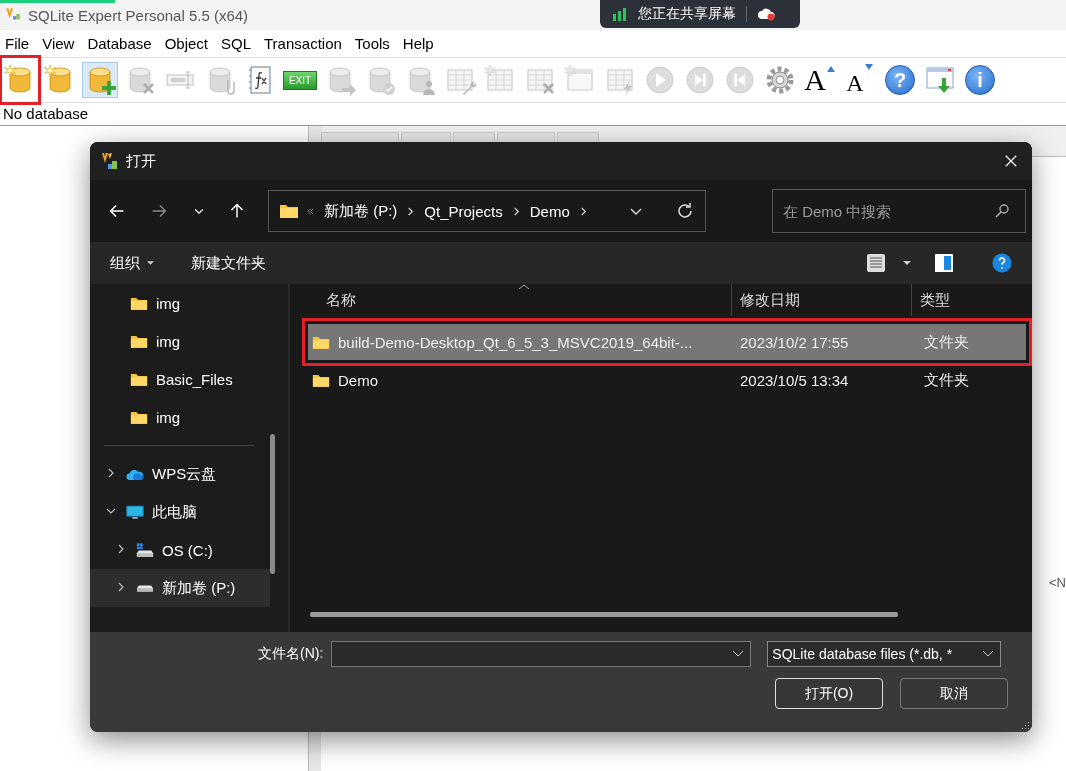 Image resolution: width=1066 pixels, height=771 pixels. What do you see at coordinates (303, 43) in the screenshot?
I see `menu-item: Transaction` at bounding box center [303, 43].